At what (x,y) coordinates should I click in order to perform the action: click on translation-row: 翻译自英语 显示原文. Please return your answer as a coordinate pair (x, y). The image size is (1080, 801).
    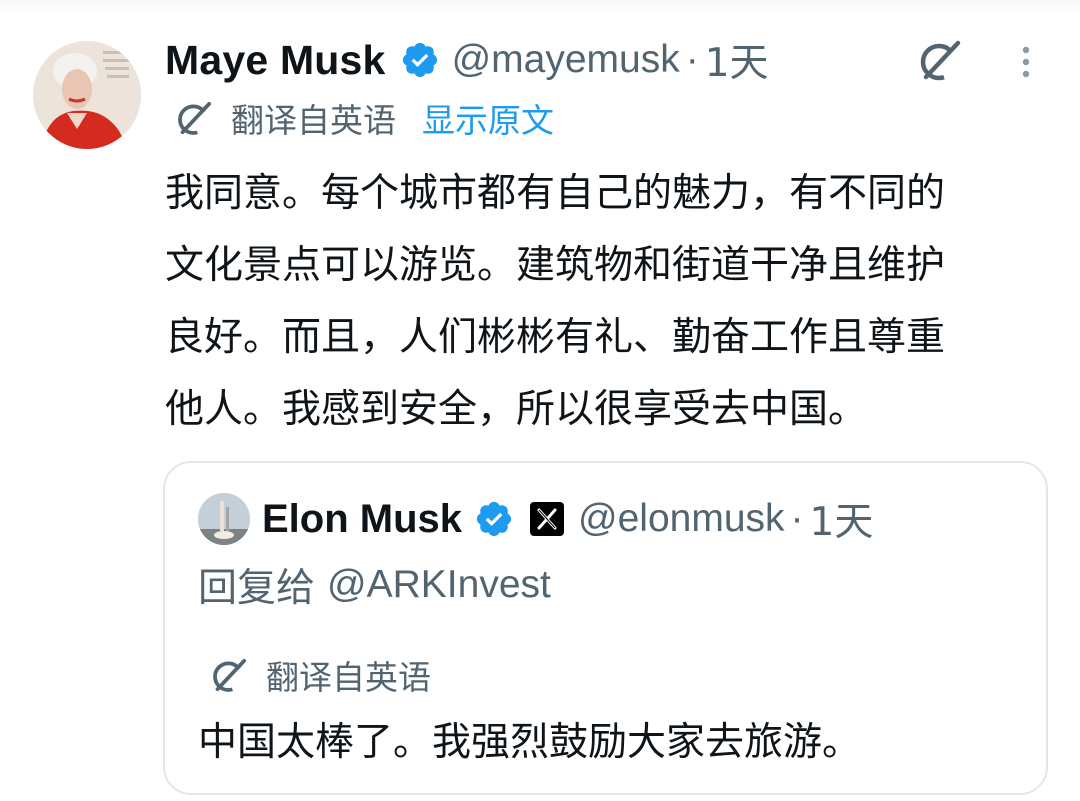
    Looking at the image, I should click on (364, 118).